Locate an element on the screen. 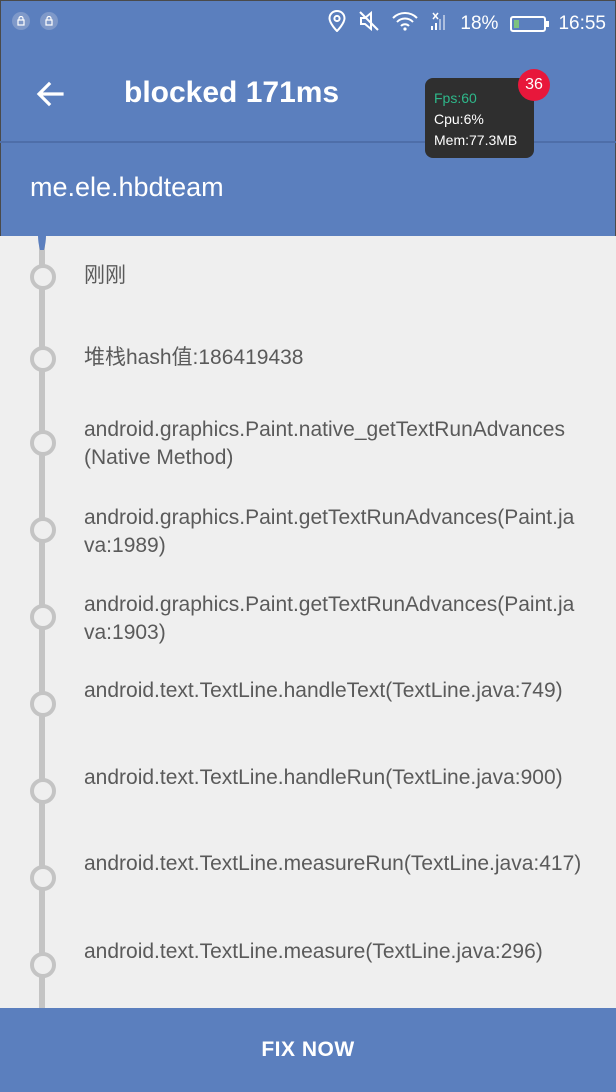  performance-overlay: Fps:60 Cpu:6% Mem:77.3MB is located at coordinates (479, 118).